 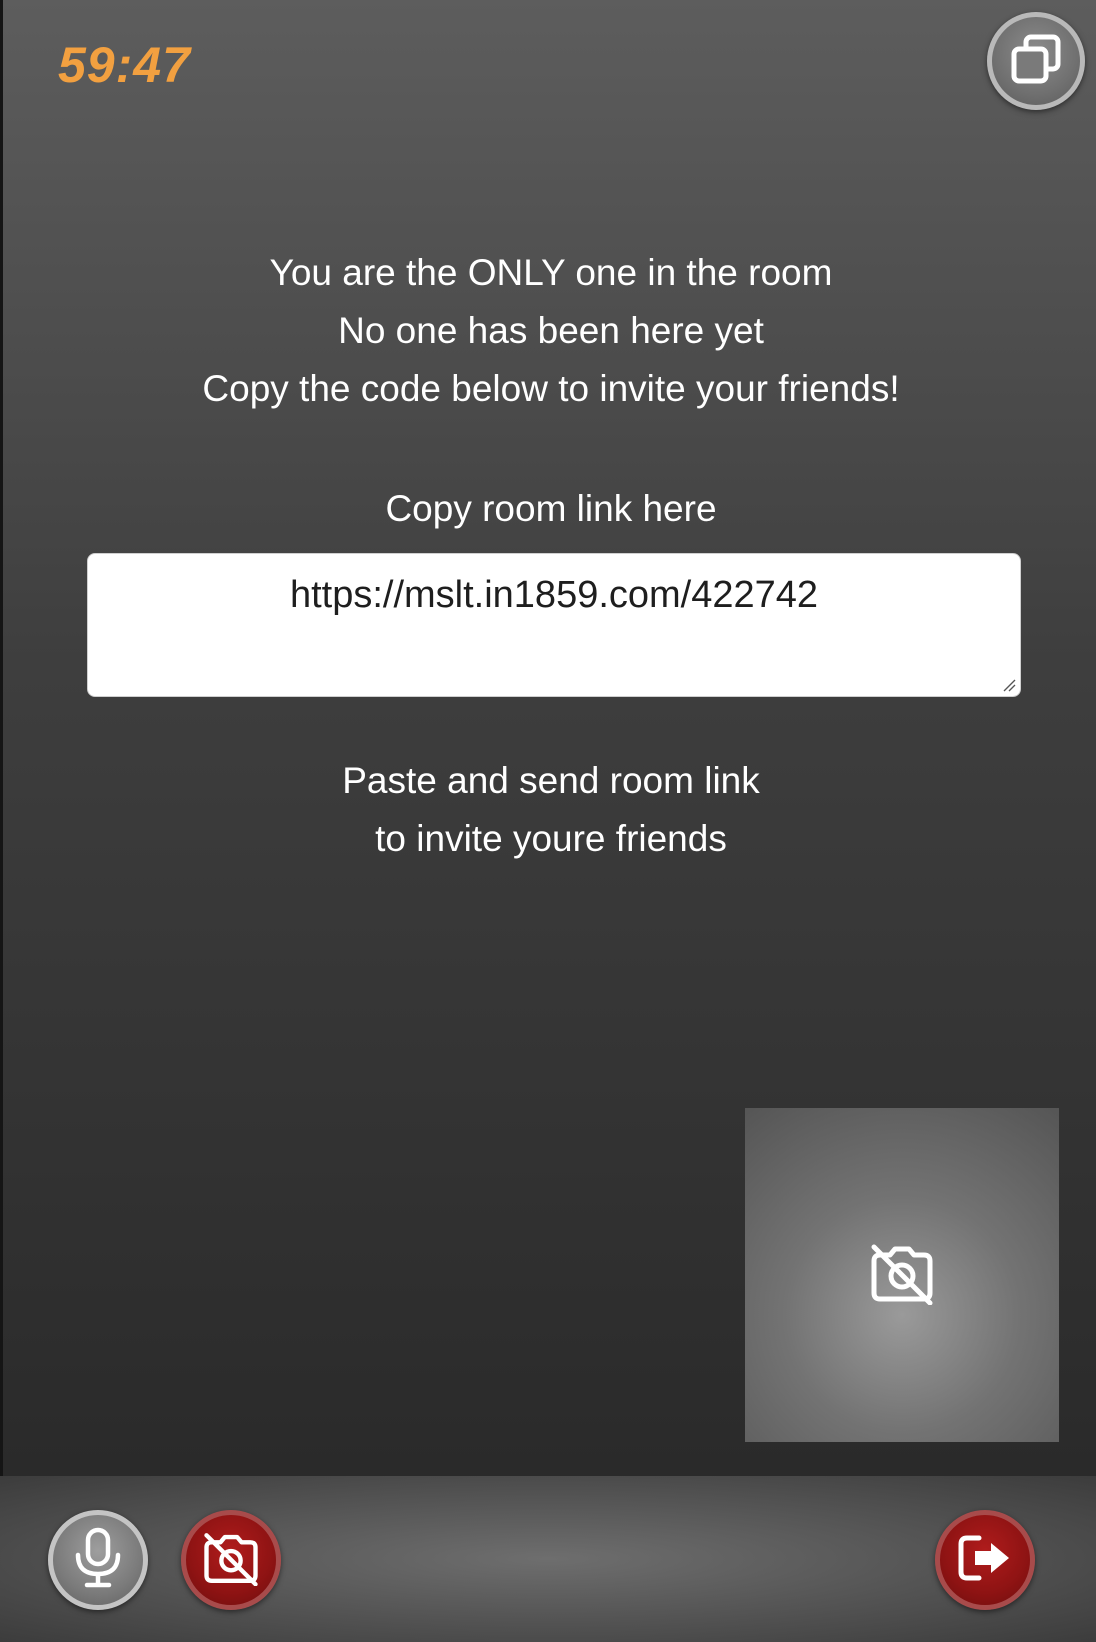 I want to click on self-video-preview, so click(x=902, y=1275).